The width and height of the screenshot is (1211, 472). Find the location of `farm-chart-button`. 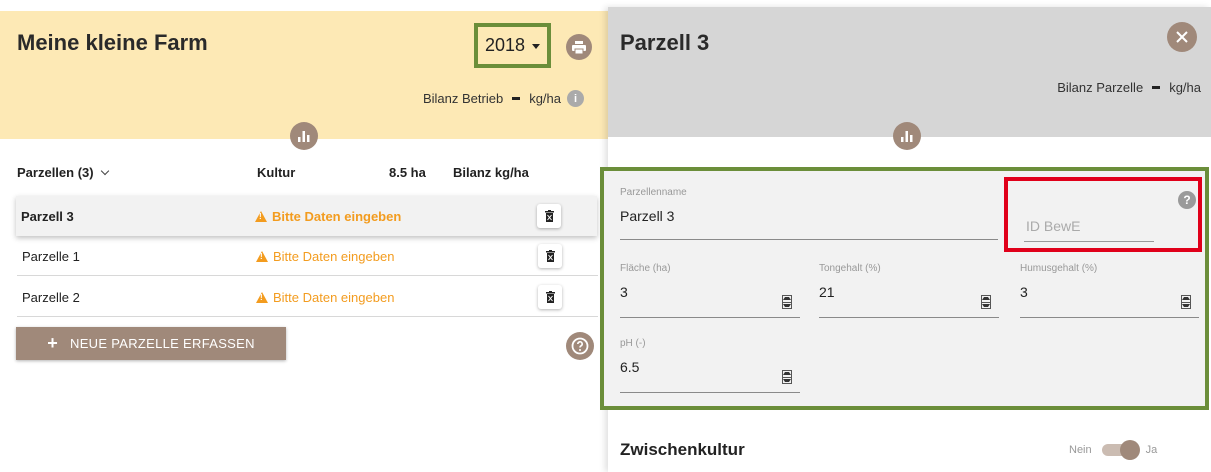

farm-chart-button is located at coordinates (304, 136).